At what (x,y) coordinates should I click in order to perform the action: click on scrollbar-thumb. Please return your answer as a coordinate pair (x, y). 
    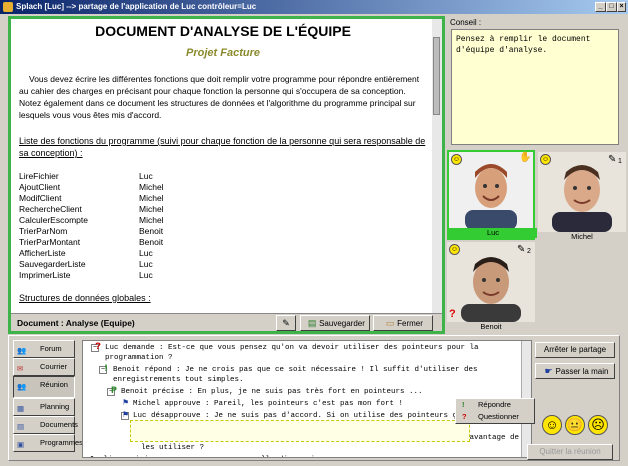
    Looking at the image, I should click on (436, 76).